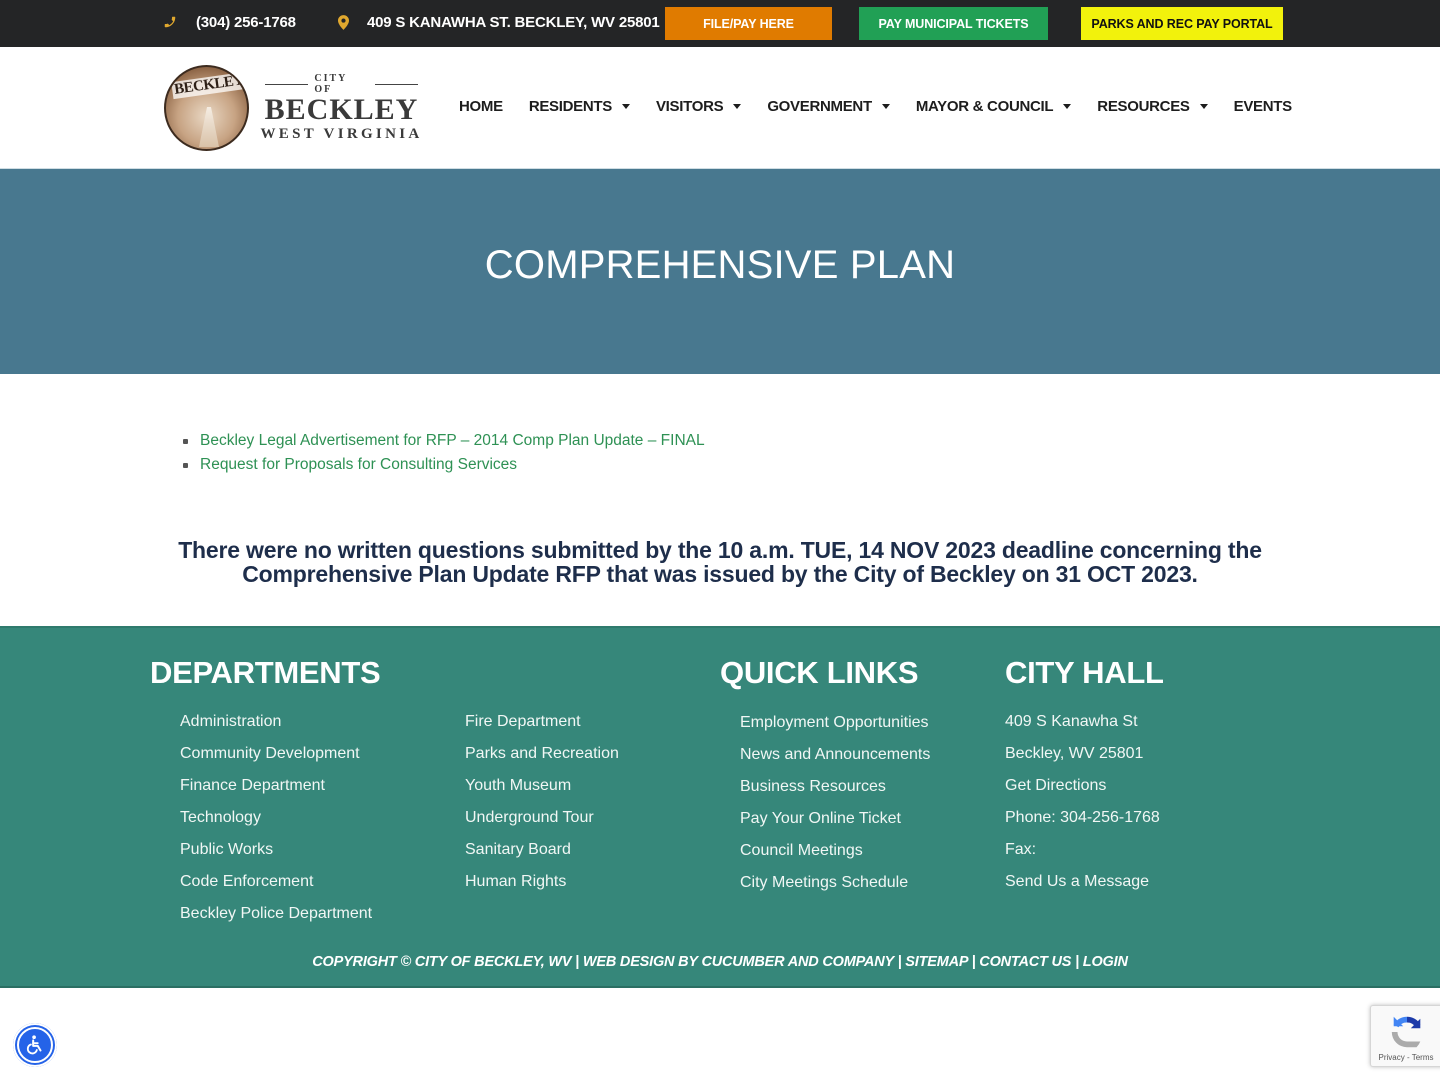 This screenshot has width=1440, height=1080. What do you see at coordinates (1182, 23) in the screenshot?
I see `parks-rec-pay-portal-button: PARKS AND REC PAY PORTAL` at bounding box center [1182, 23].